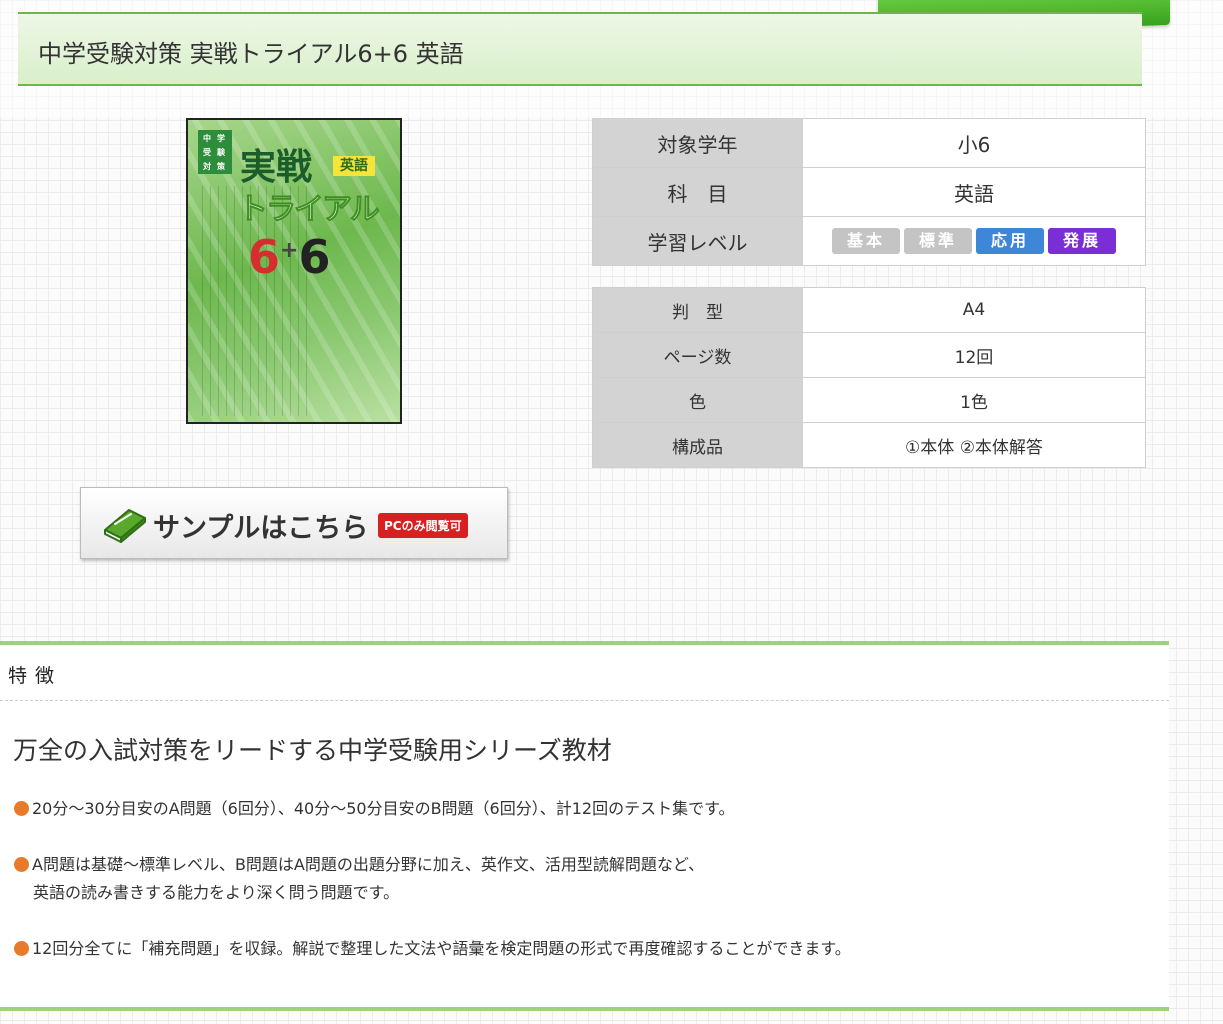 Image resolution: width=1223 pixels, height=1024 pixels. Describe the element at coordinates (974, 355) in the screenshot. I see `spec-value: 12回` at that location.